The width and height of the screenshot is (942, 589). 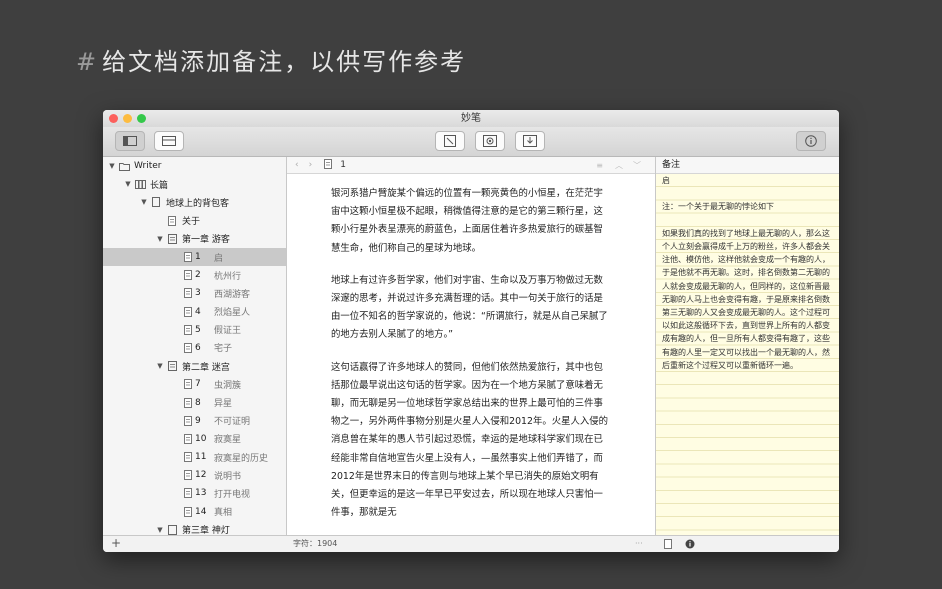 I want to click on fullscreen-button, so click(x=450, y=141).